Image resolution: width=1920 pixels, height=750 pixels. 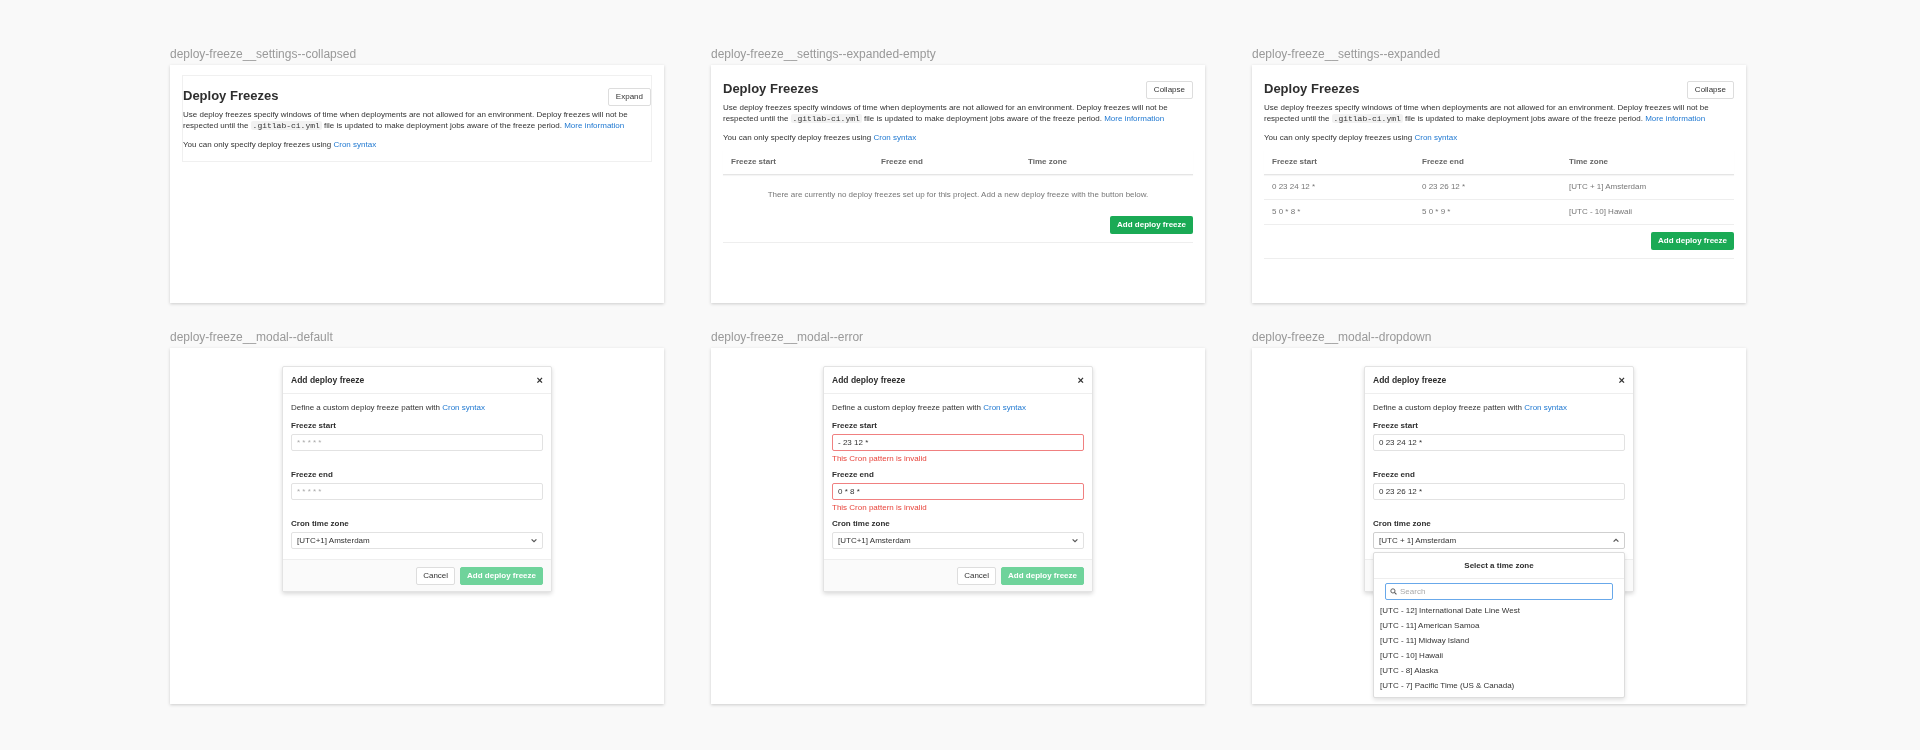 What do you see at coordinates (1499, 685) in the screenshot?
I see `dropdown-item: [UTC - 7] Pacific Time (US & Canada)` at bounding box center [1499, 685].